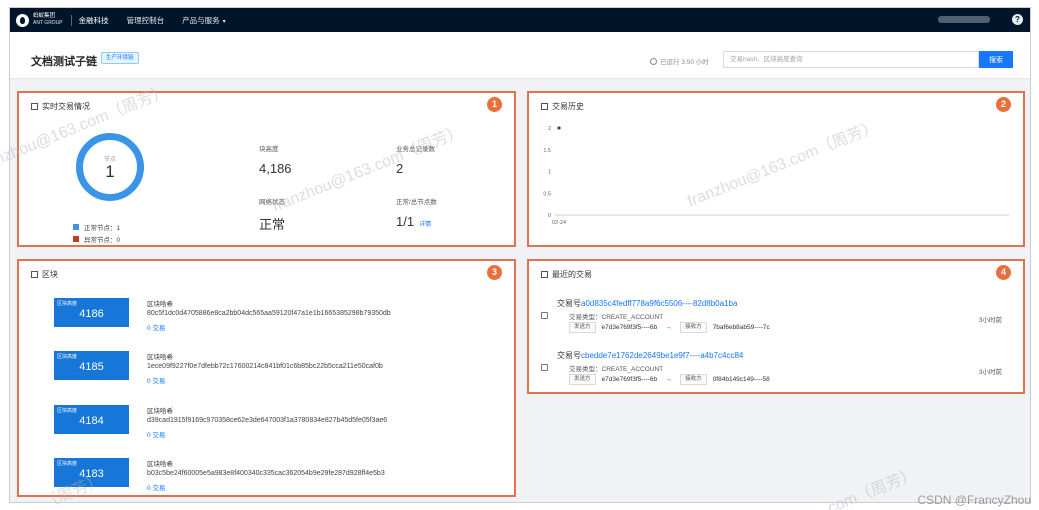 Image resolution: width=1039 pixels, height=510 pixels. I want to click on nav-products-services: 产品与服务 ▾, so click(204, 20).